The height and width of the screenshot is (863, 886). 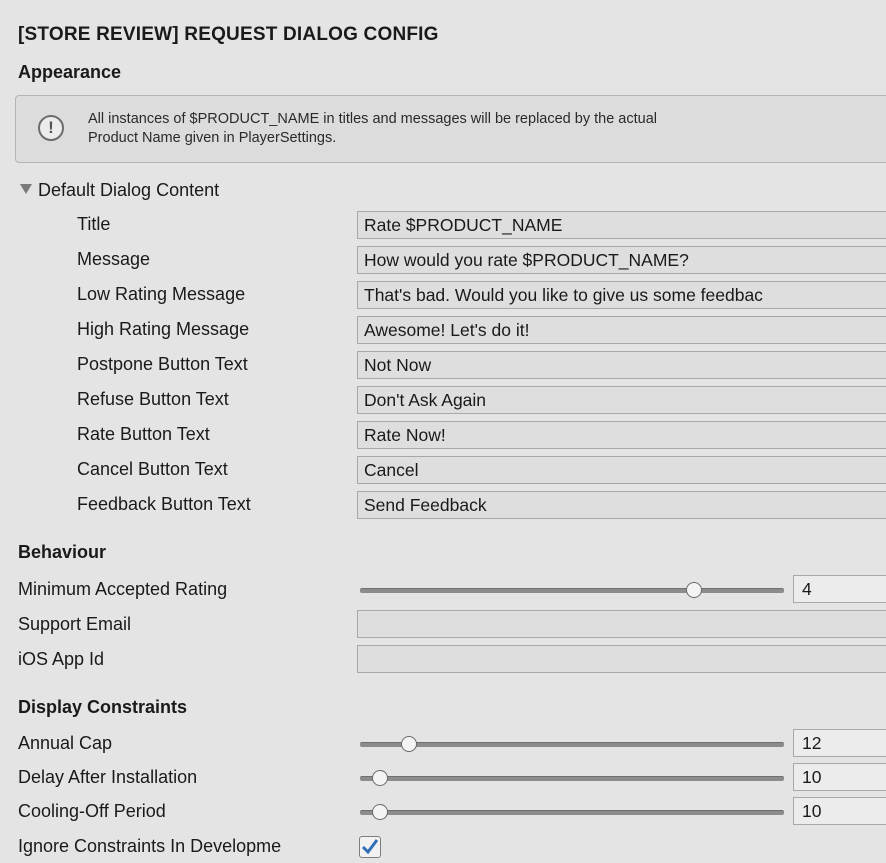 What do you see at coordinates (70, 72) in the screenshot?
I see `appearance-heading: Appearance` at bounding box center [70, 72].